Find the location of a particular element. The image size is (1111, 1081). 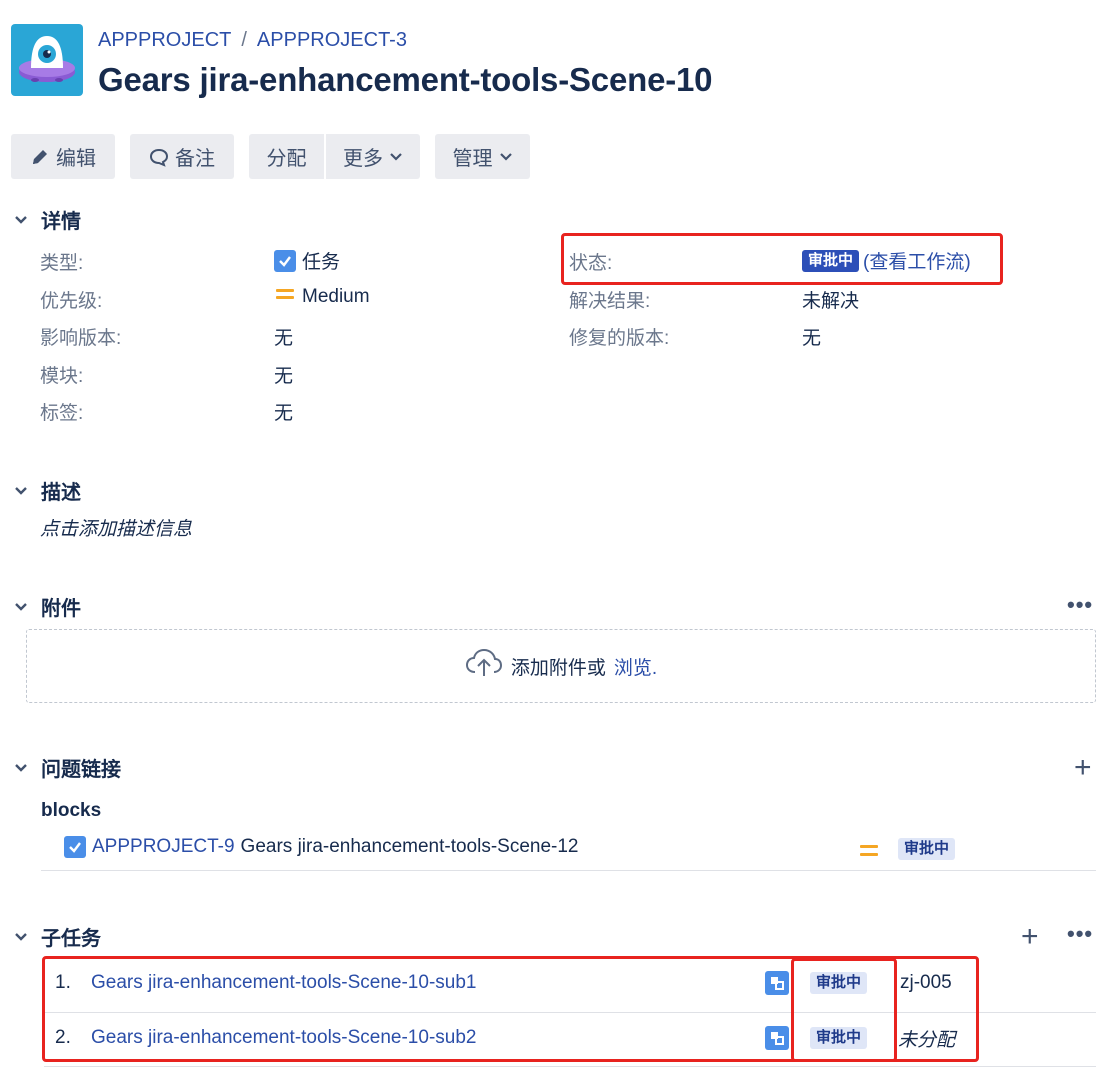

project-avatar is located at coordinates (47, 60).